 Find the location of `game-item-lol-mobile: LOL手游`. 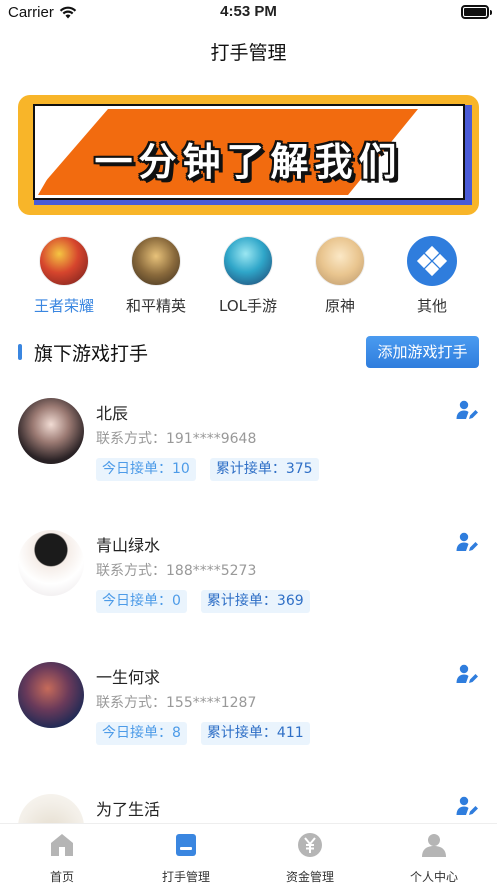

game-item-lol-mobile: LOL手游 is located at coordinates (248, 276).